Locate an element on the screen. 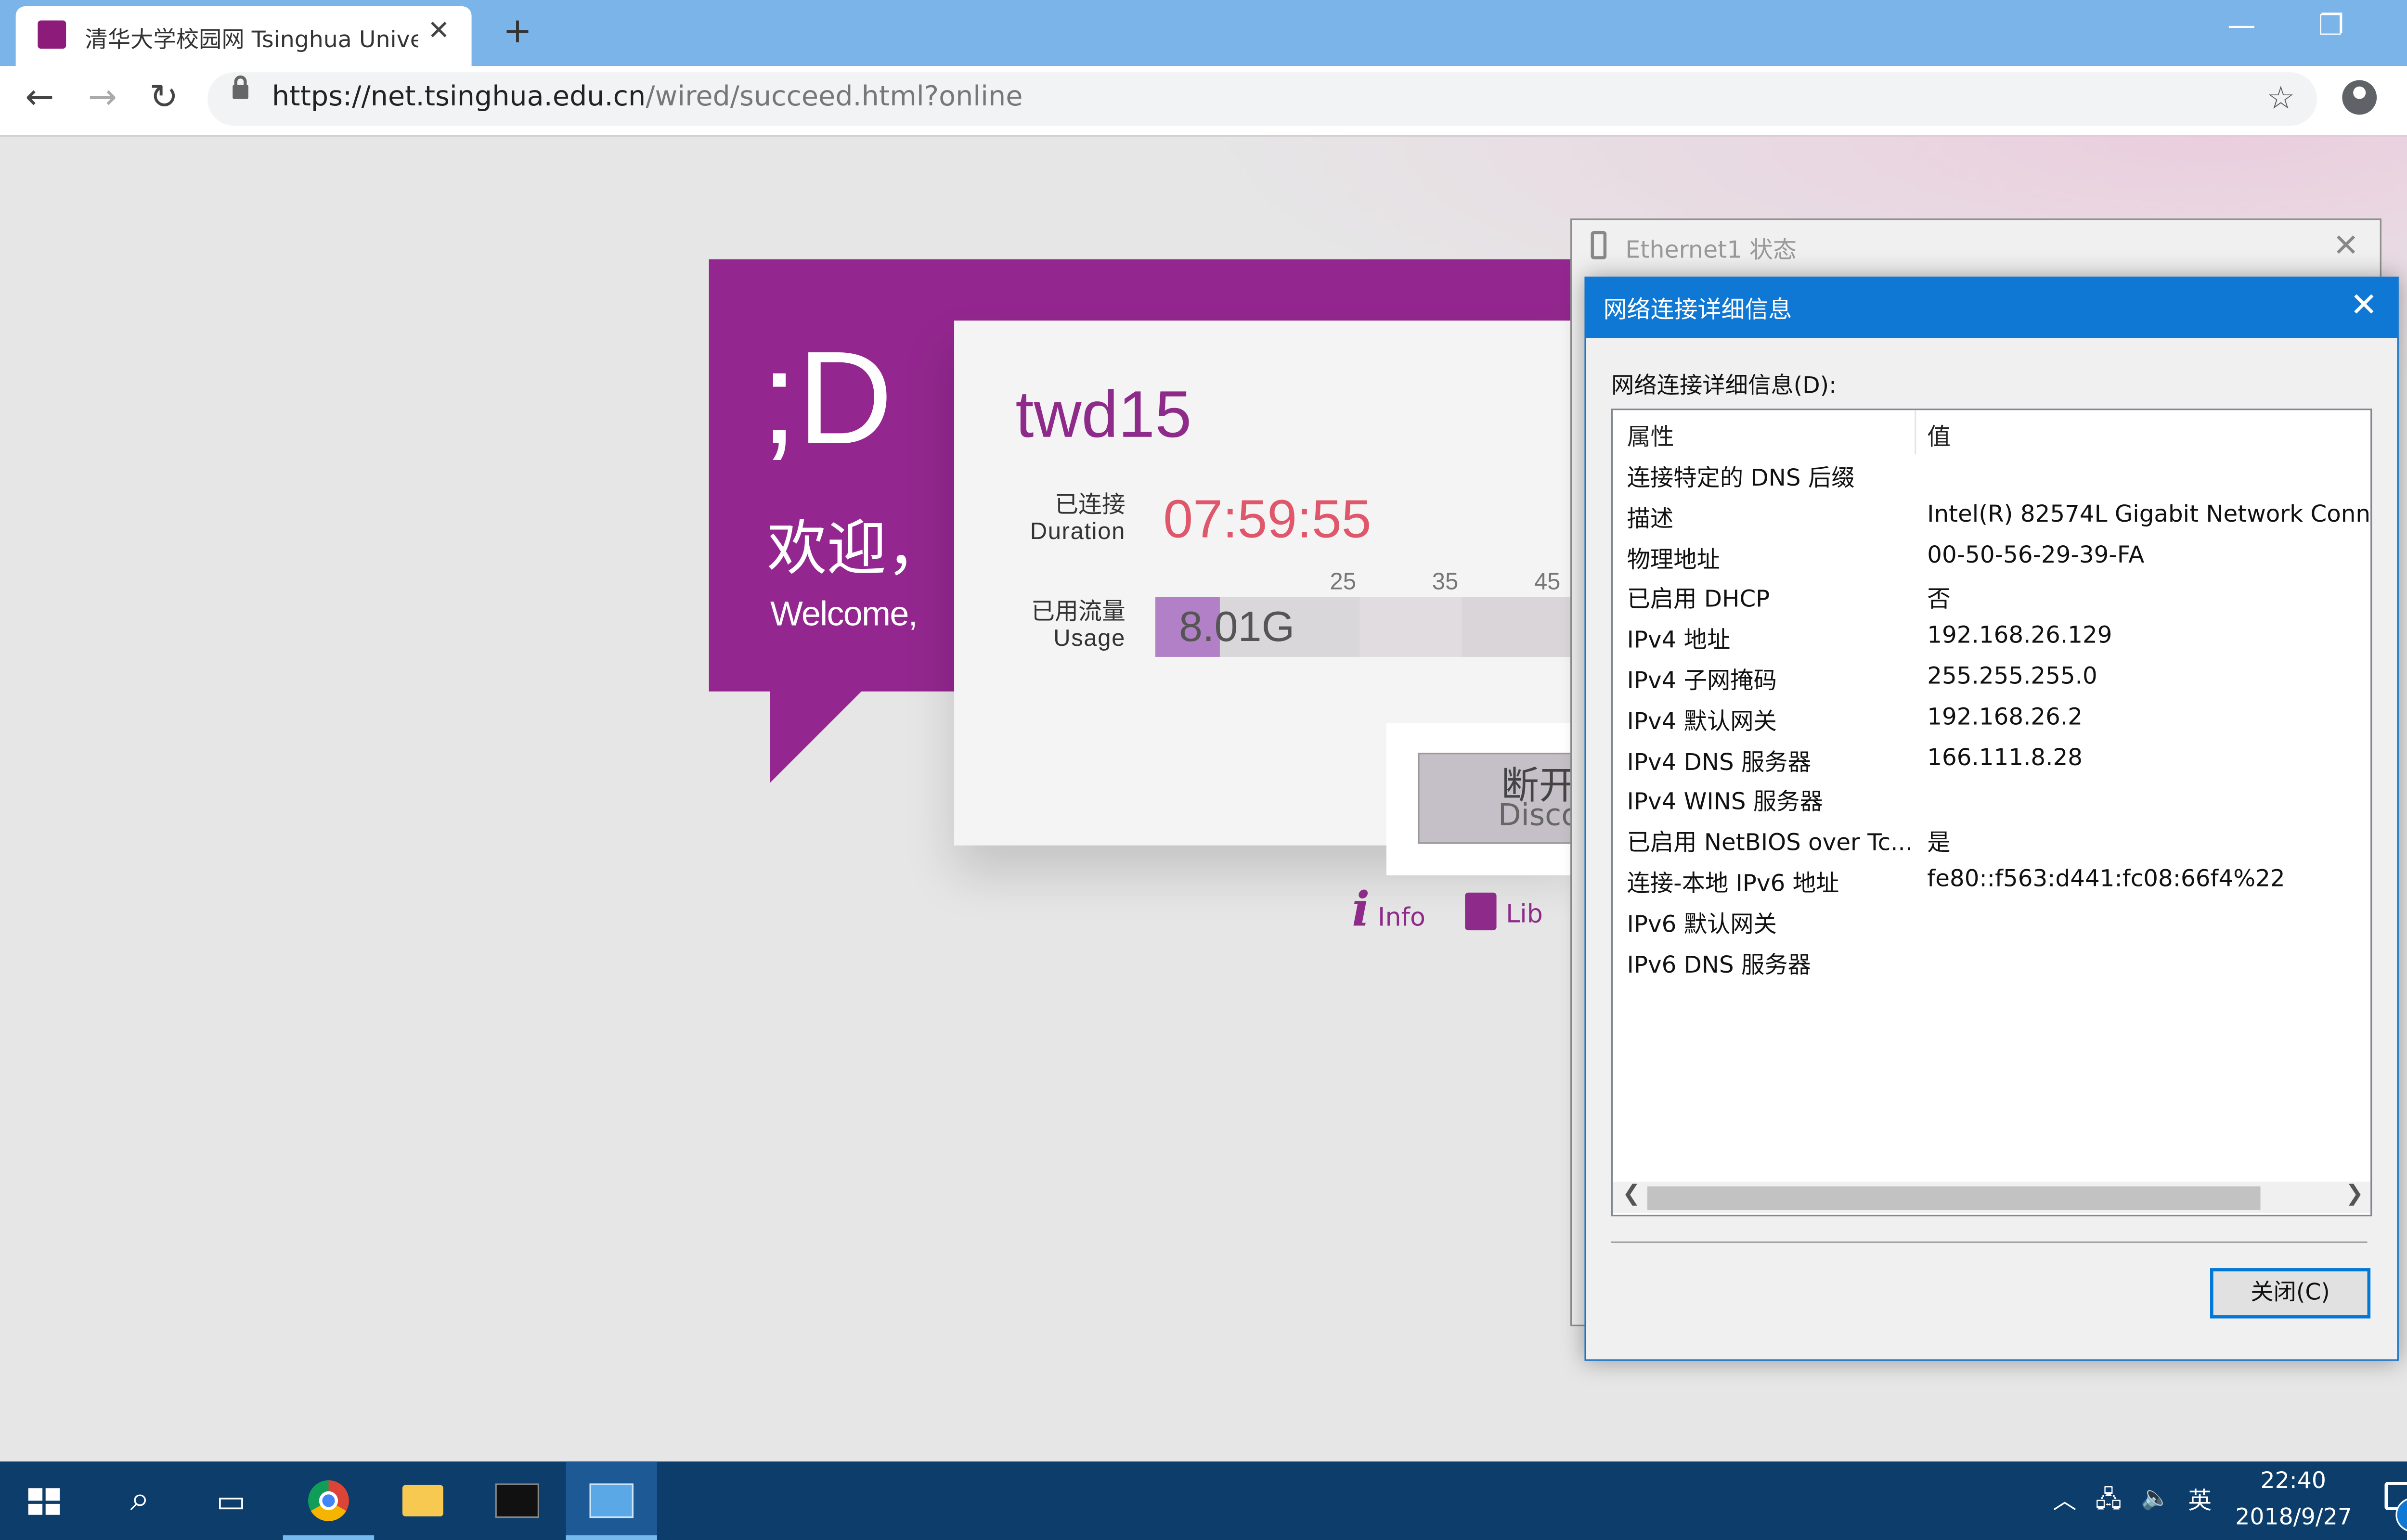 This screenshot has height=1540, width=2407. table-row: IPv4 子网掩码 255.255.255.0 is located at coordinates (1991, 683).